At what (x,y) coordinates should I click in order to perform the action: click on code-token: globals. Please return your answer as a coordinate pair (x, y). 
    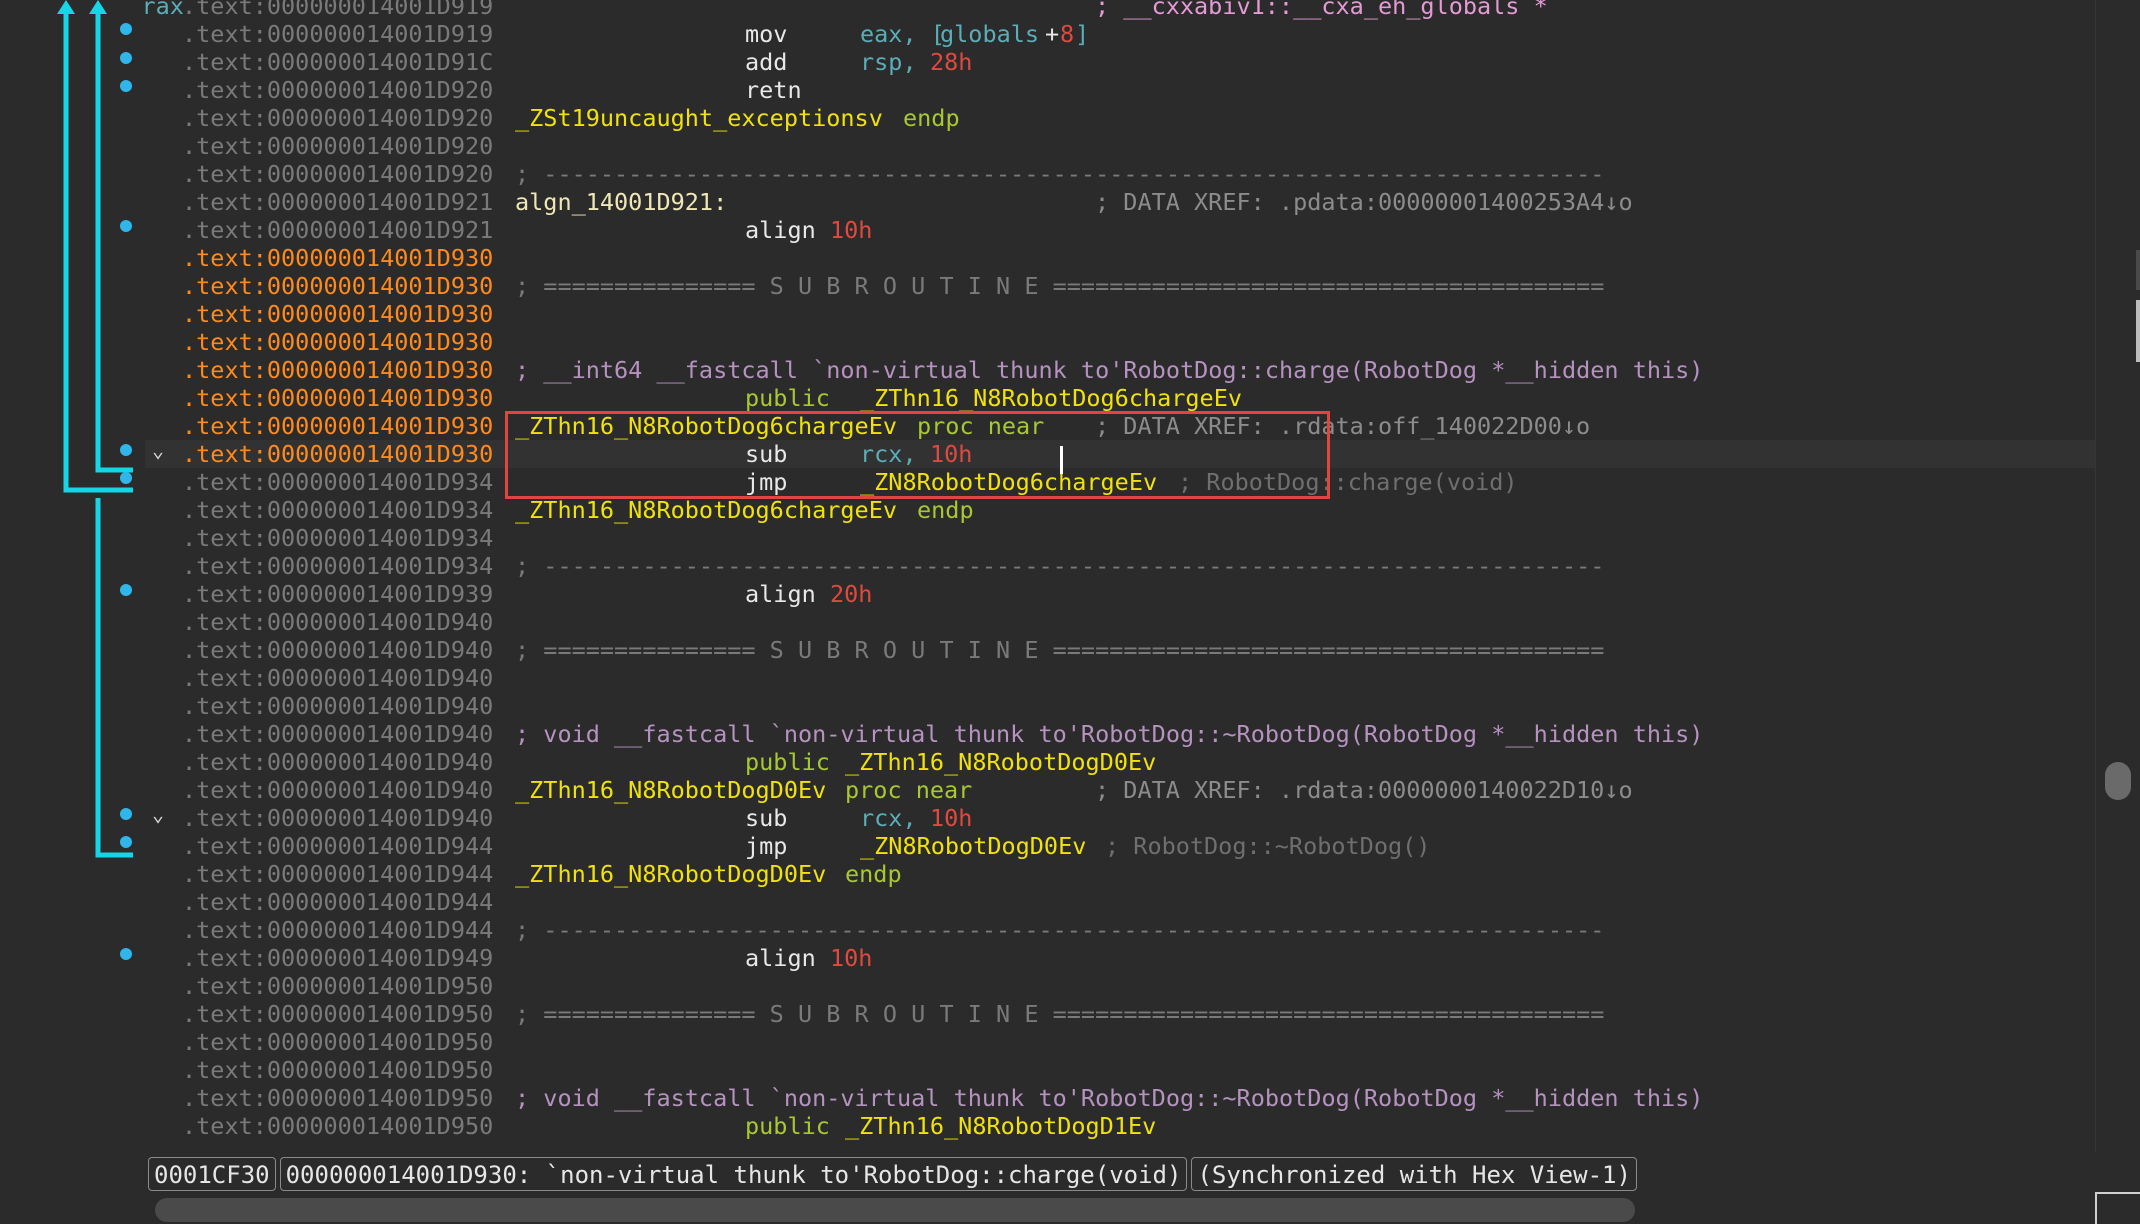
    Looking at the image, I should click on (989, 34).